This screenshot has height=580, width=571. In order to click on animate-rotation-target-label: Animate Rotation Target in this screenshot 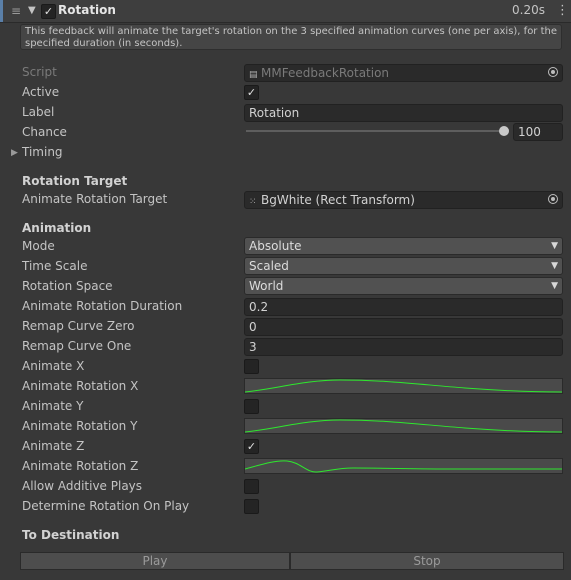, I will do `click(95, 199)`.